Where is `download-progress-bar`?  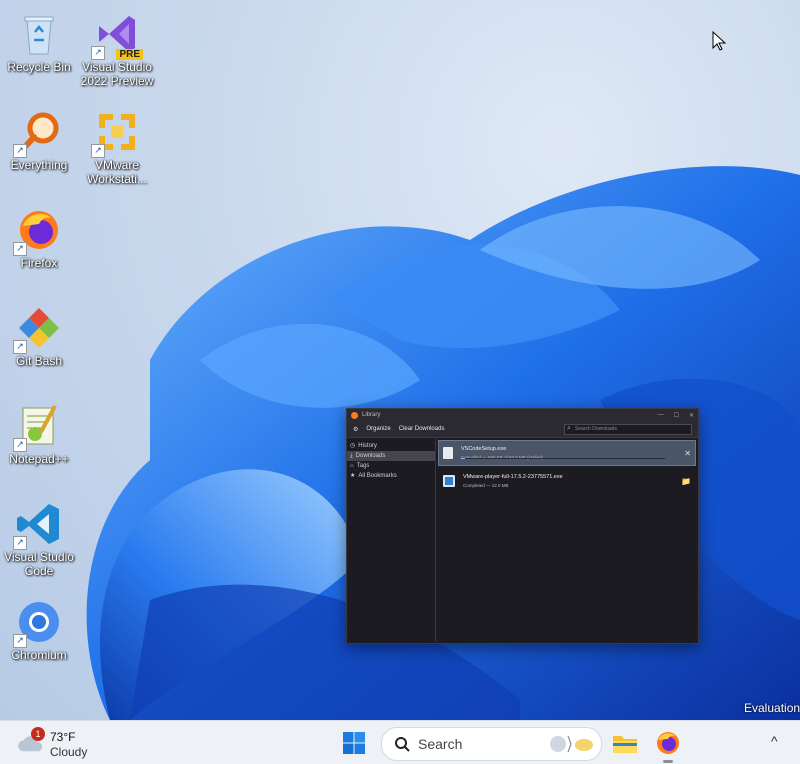
download-progress-bar is located at coordinates (563, 458).